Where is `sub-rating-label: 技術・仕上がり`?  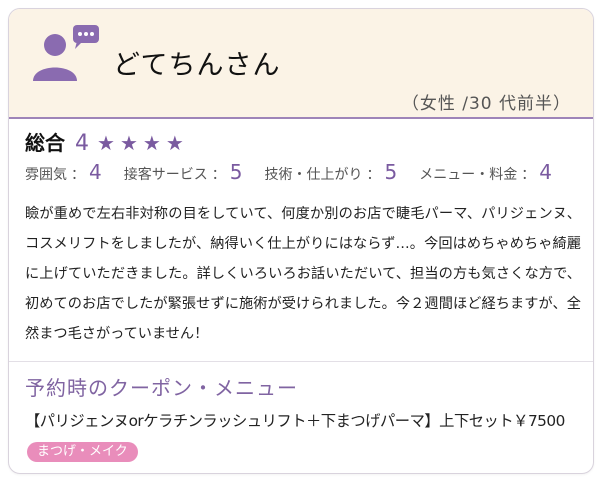
sub-rating-label: 技術・仕上がり is located at coordinates (313, 175).